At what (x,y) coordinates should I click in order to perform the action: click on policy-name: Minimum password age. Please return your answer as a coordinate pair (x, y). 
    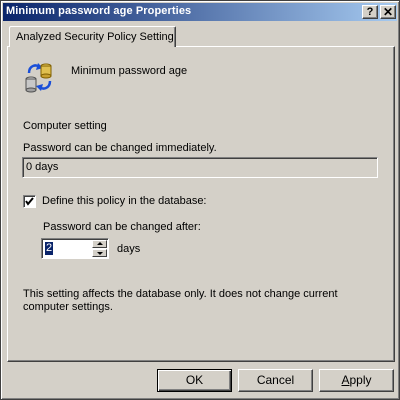
    Looking at the image, I should click on (129, 71).